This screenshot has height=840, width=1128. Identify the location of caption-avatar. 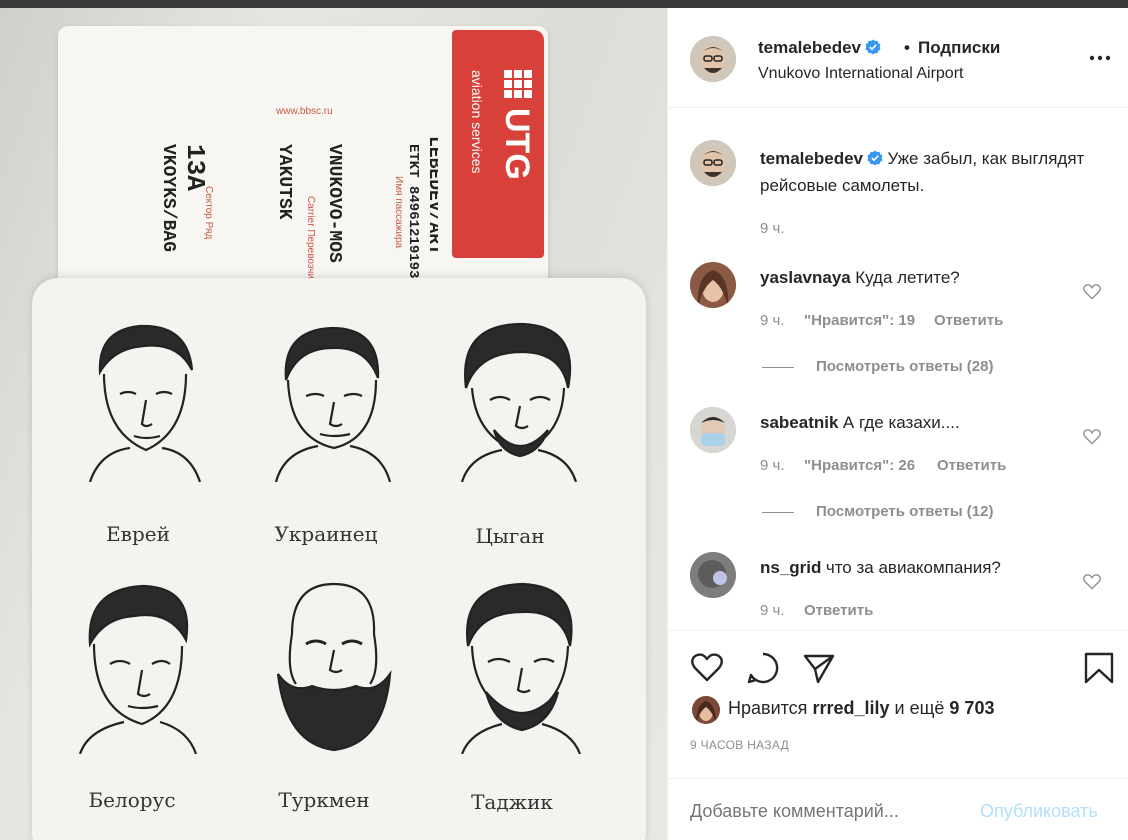
(713, 163).